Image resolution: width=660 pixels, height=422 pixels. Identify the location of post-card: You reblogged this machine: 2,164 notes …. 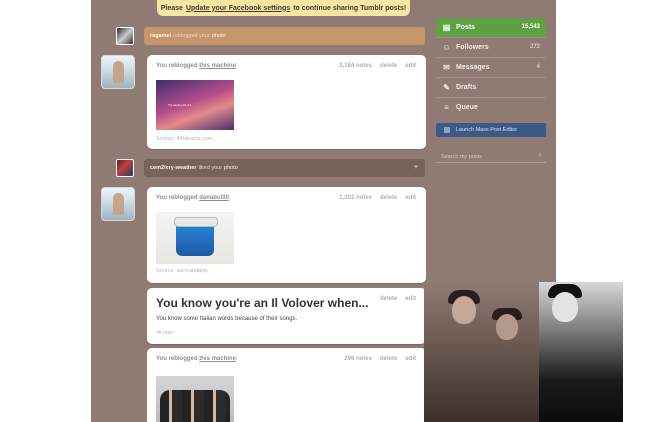
(286, 102).